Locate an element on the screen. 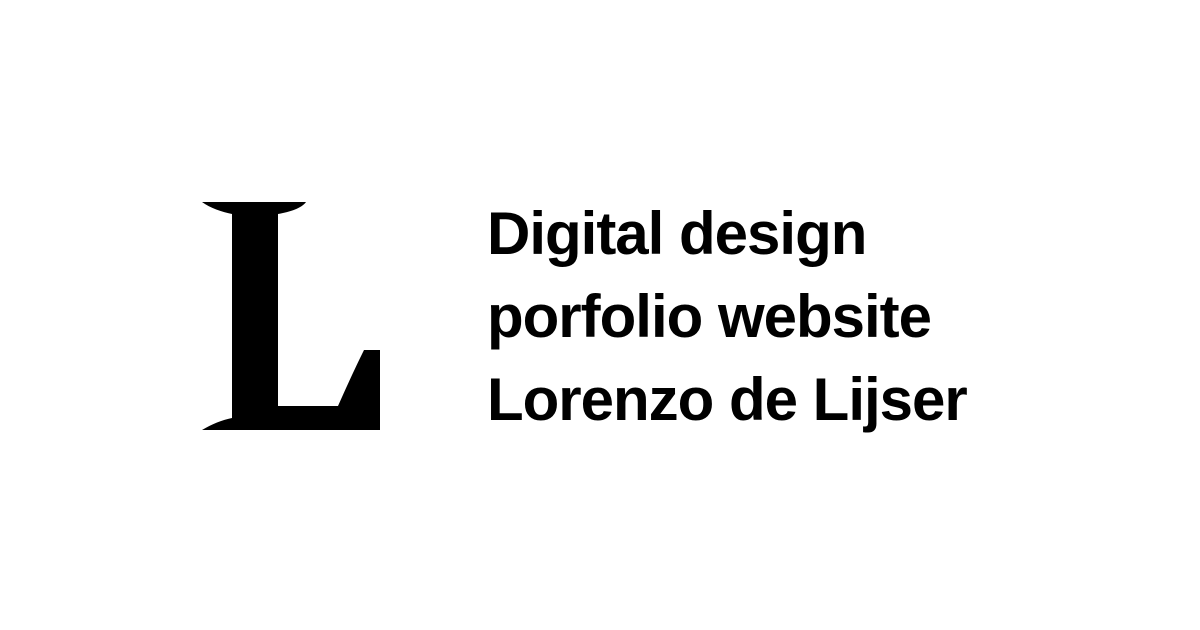 The image size is (1200, 630). tagline-line-1: Digital design is located at coordinates (677, 233).